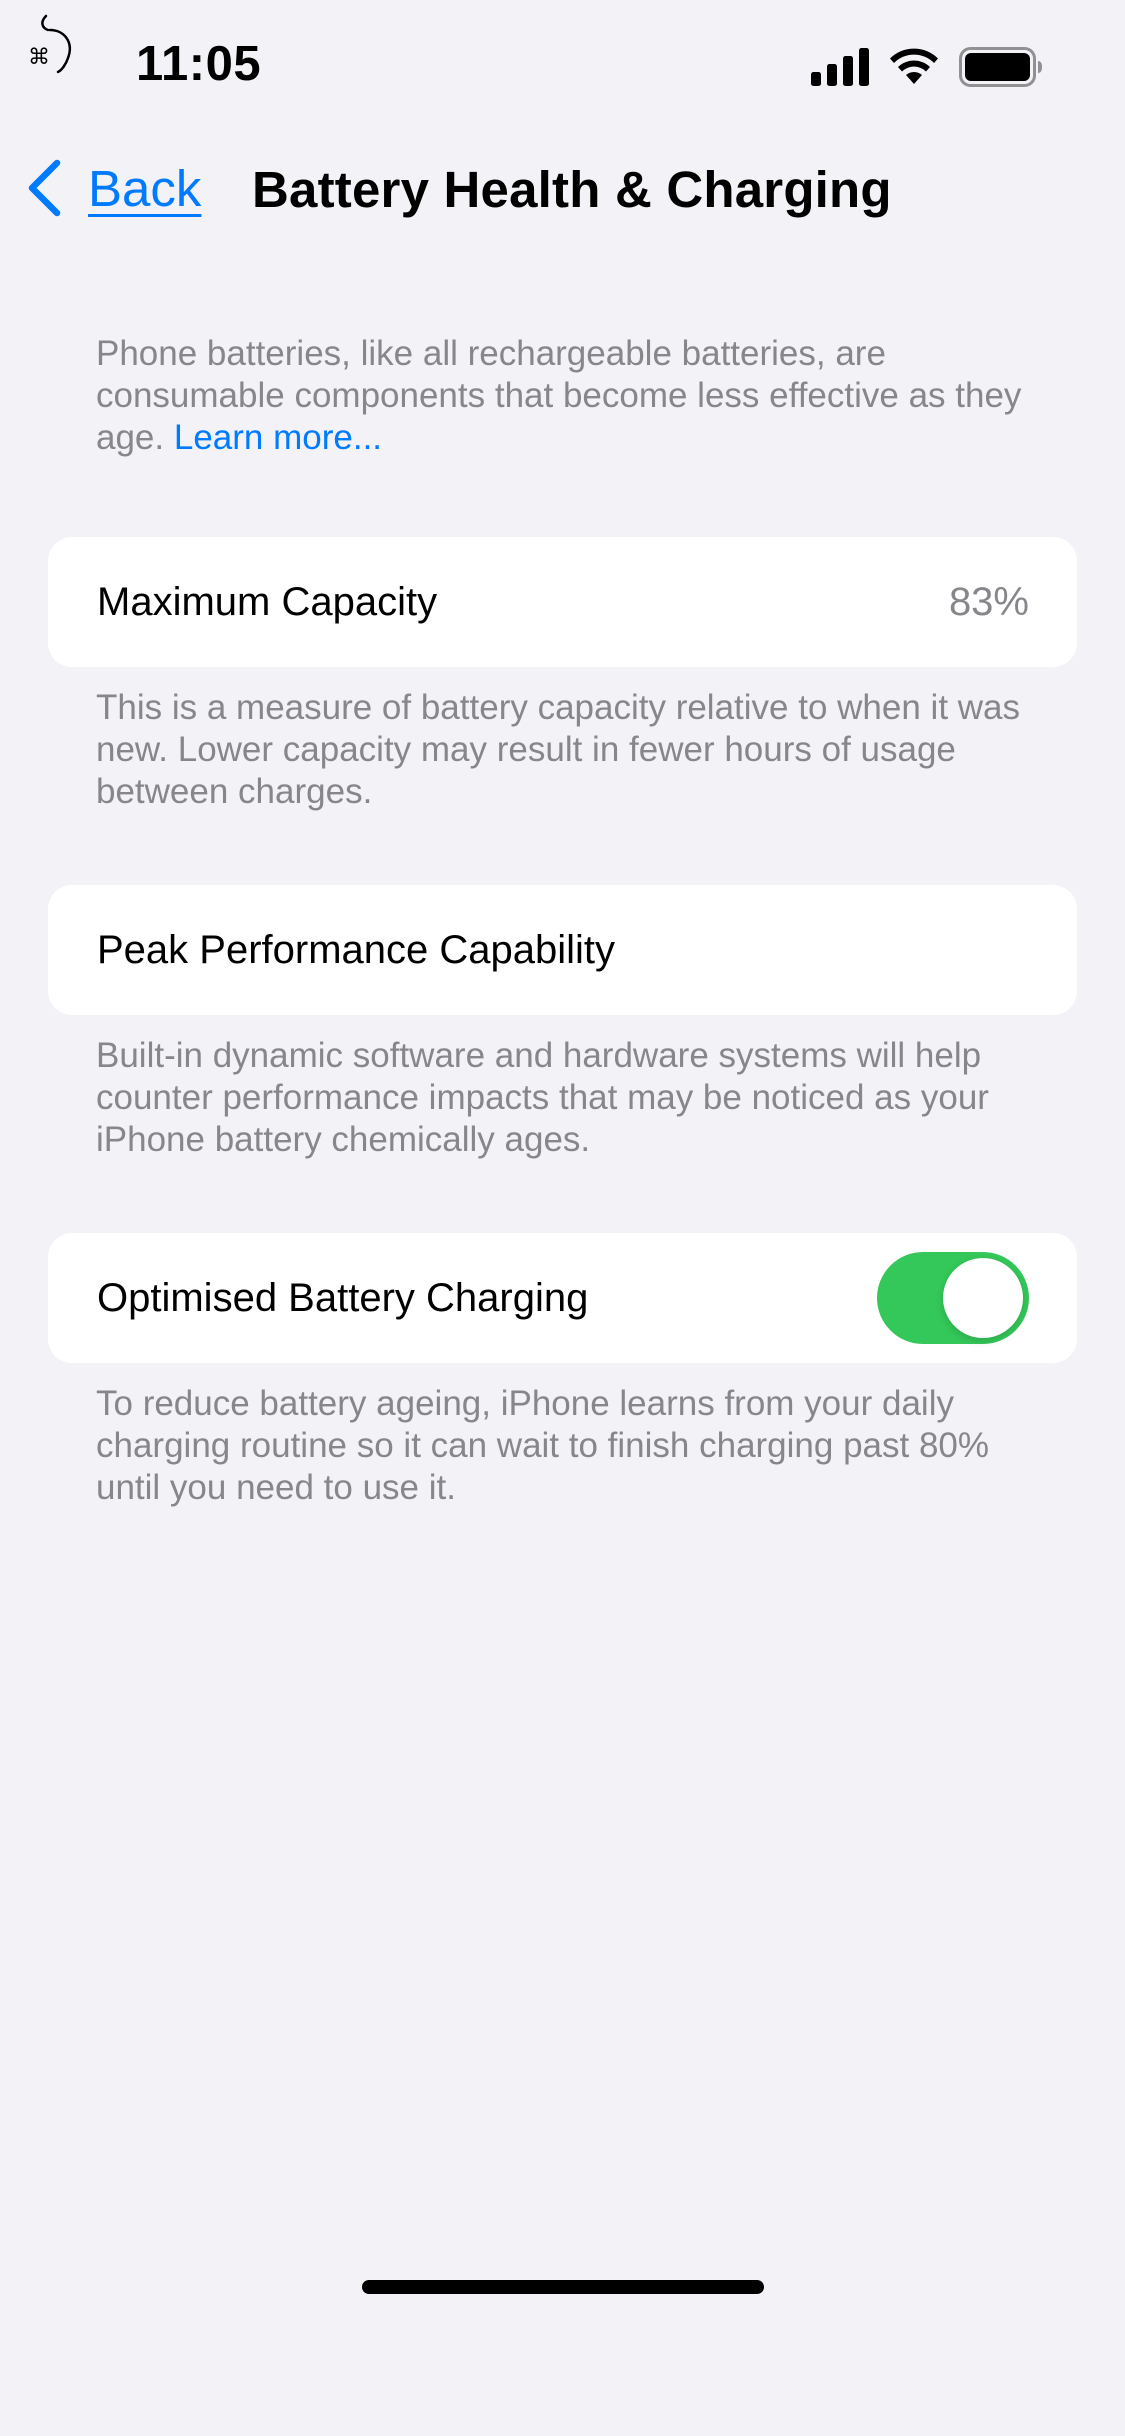 The height and width of the screenshot is (2436, 1125). I want to click on optimised-charging-cell: Optimised Battery Charging, so click(562, 1298).